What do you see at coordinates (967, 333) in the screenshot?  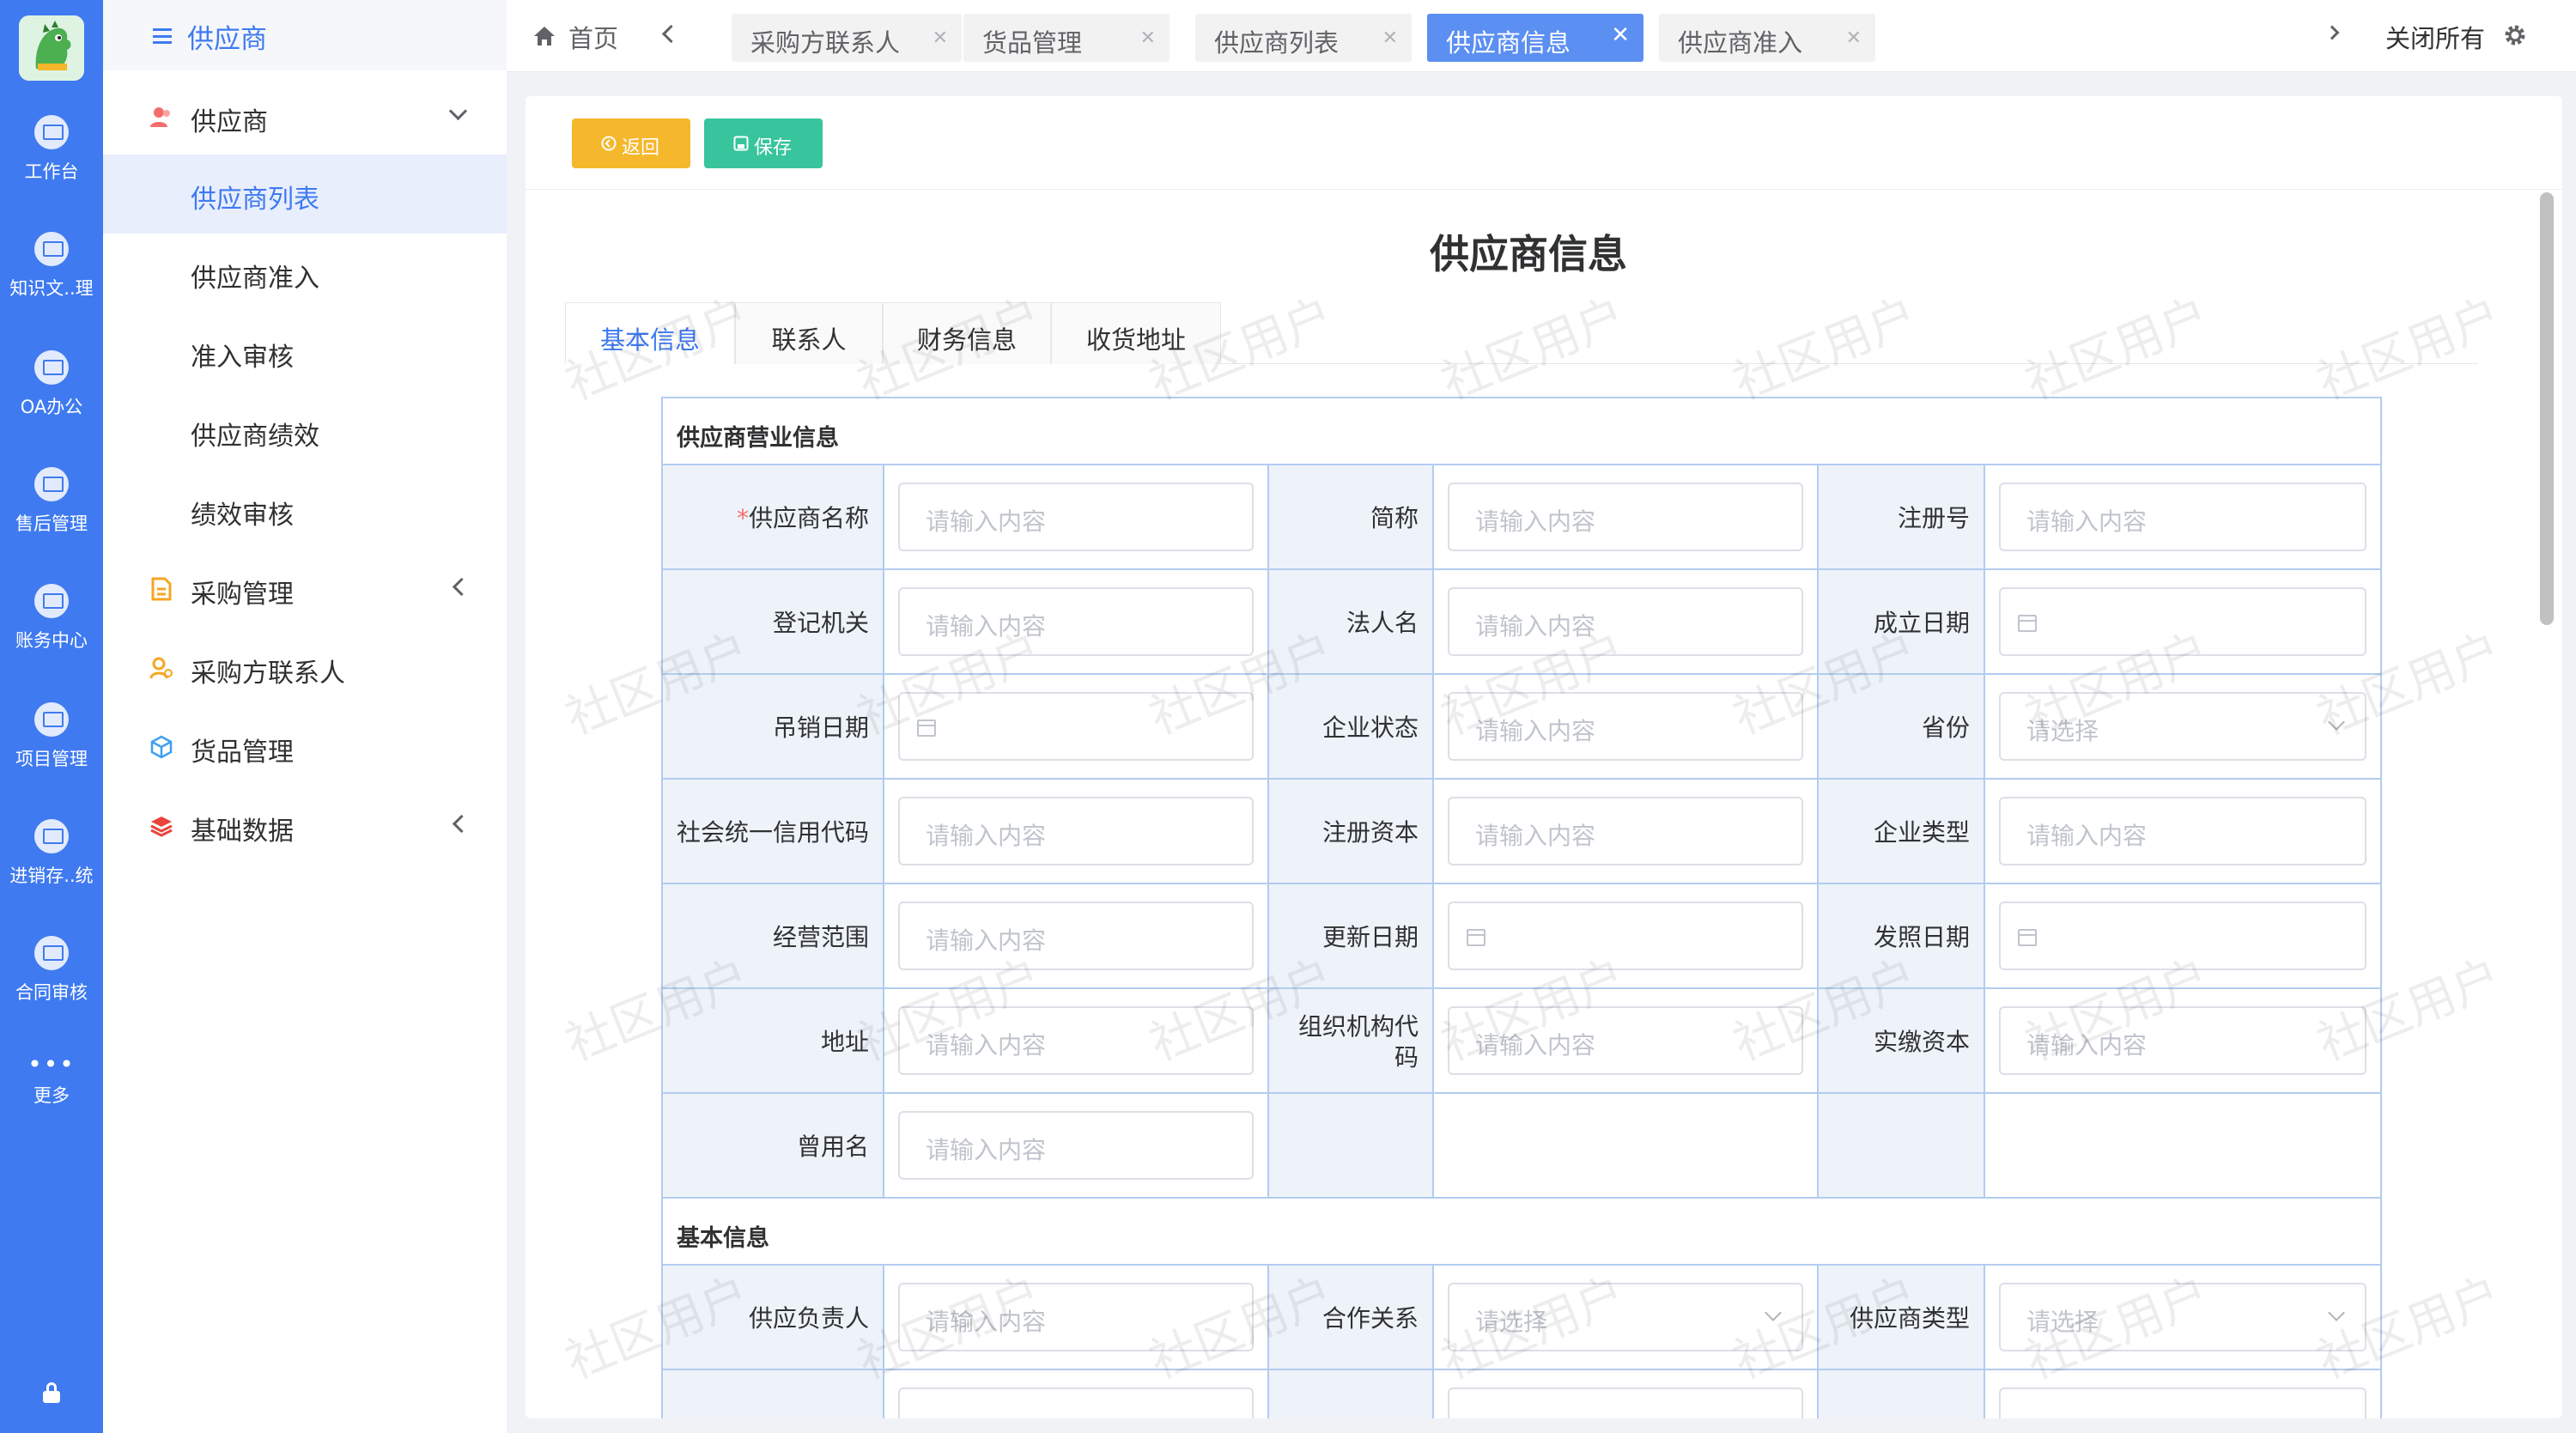 I see `tab-finance: 财务信息` at bounding box center [967, 333].